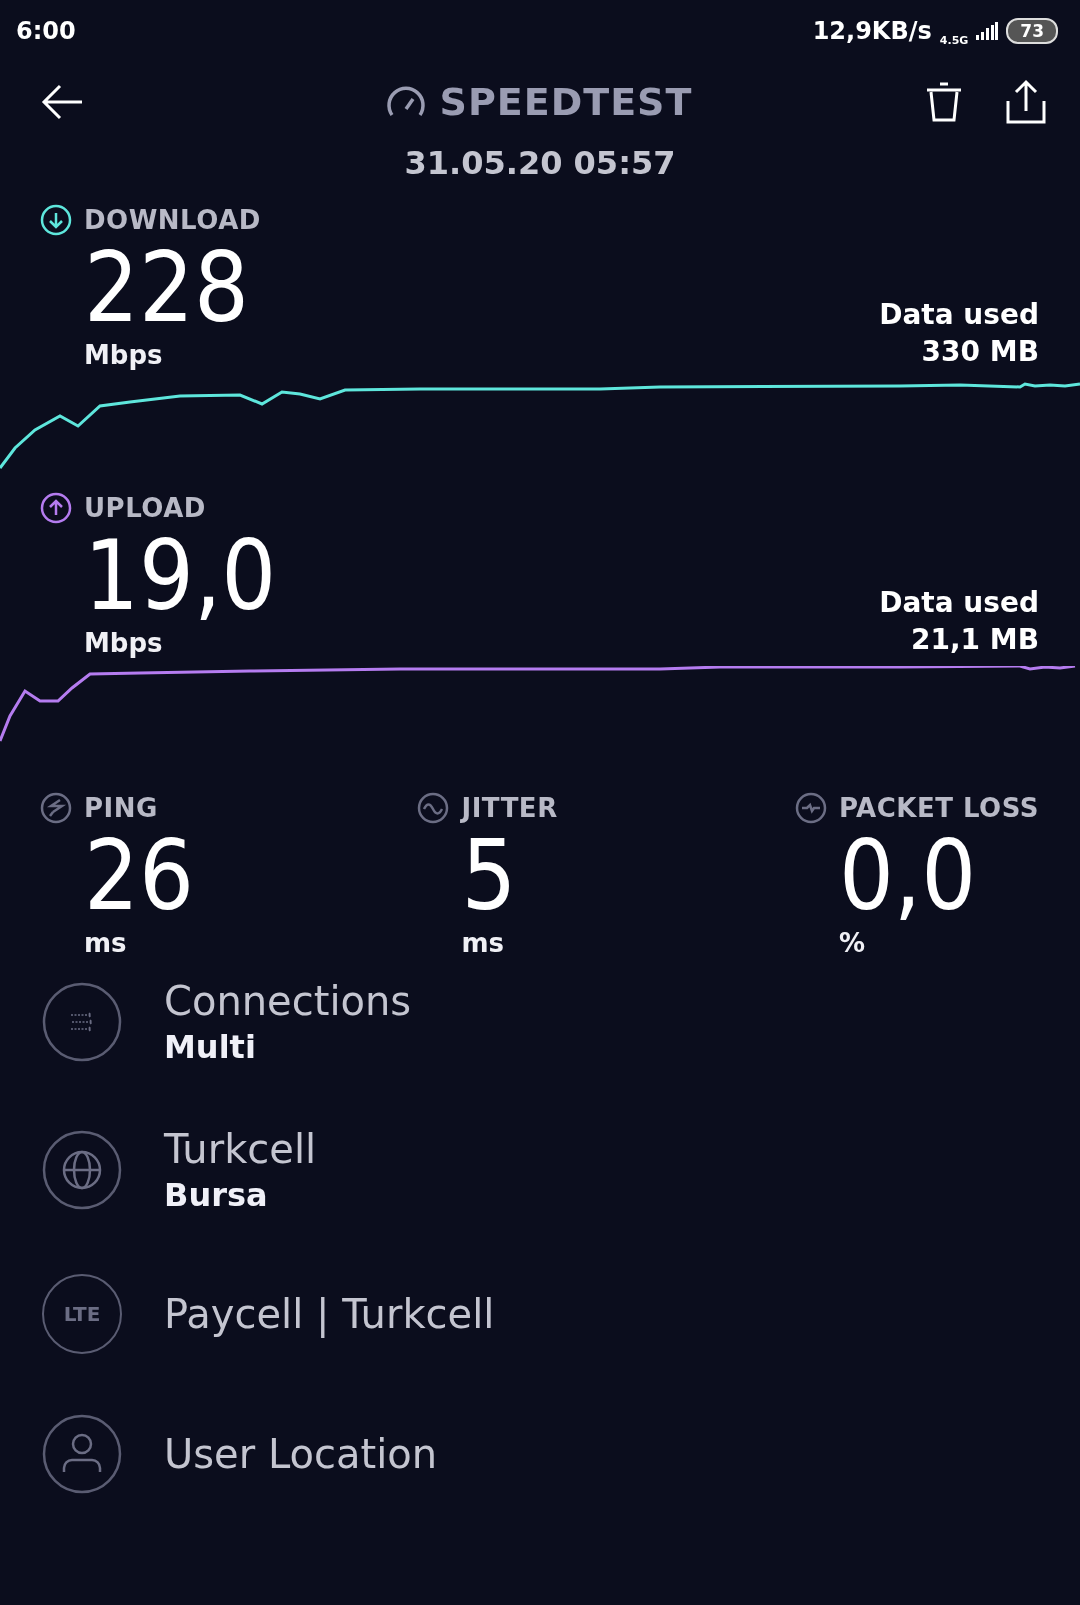 The width and height of the screenshot is (1080, 1605). Describe the element at coordinates (82, 1170) in the screenshot. I see `globe-icon` at that location.